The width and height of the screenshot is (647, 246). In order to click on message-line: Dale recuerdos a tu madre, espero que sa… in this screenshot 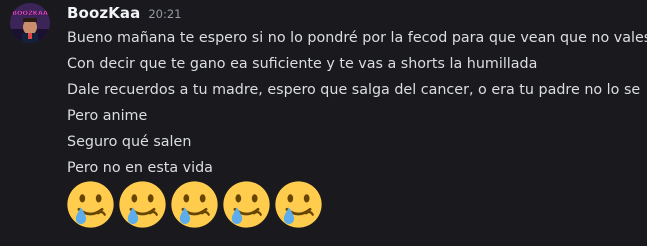, I will do `click(354, 90)`.